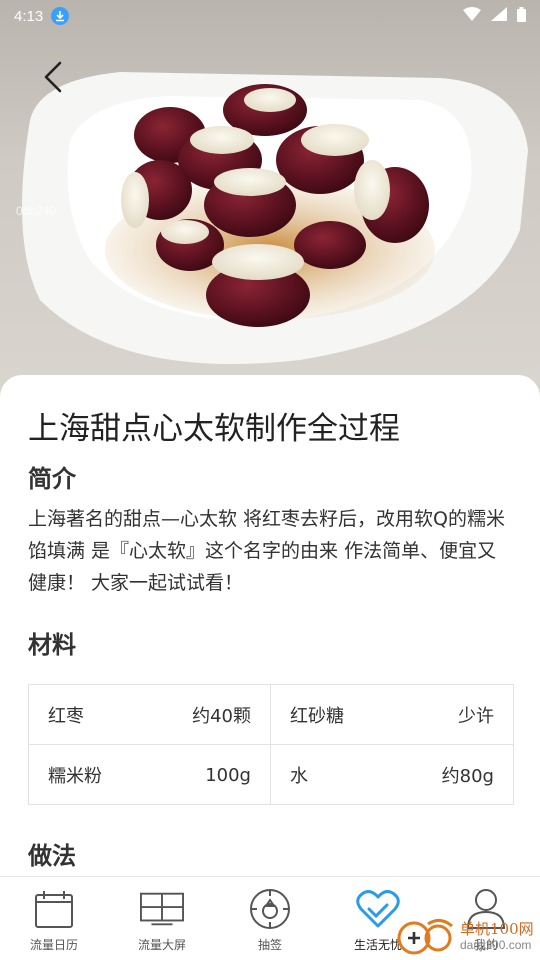 This screenshot has height=960, width=540. I want to click on material-cell: 红砂糖 少许, so click(392, 715).